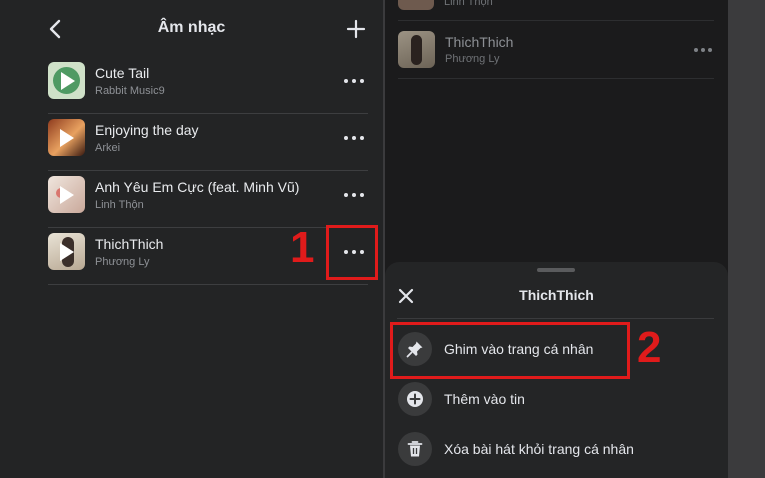 The image size is (765, 478). I want to click on list-item: Cute Tail Rabbit Music9, so click(208, 85).